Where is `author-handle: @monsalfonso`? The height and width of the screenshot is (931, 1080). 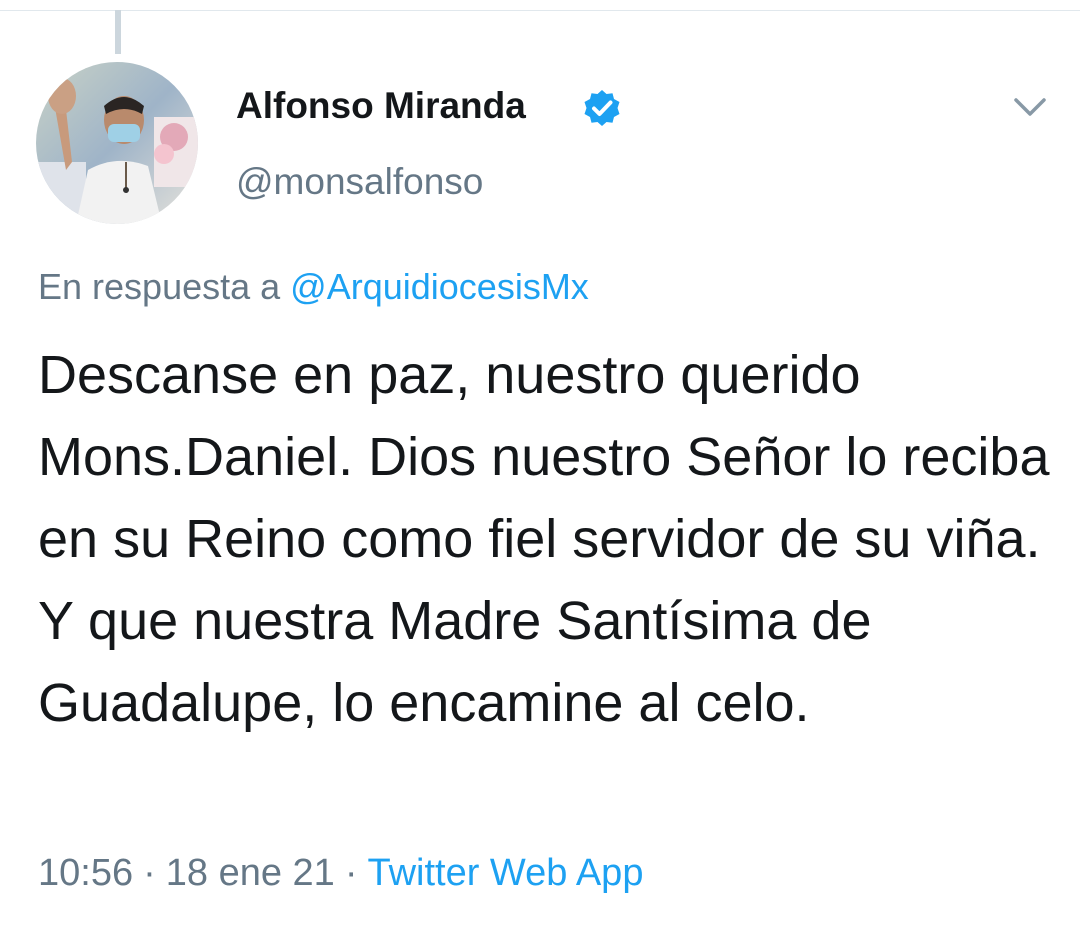 author-handle: @monsalfonso is located at coordinates (359, 182).